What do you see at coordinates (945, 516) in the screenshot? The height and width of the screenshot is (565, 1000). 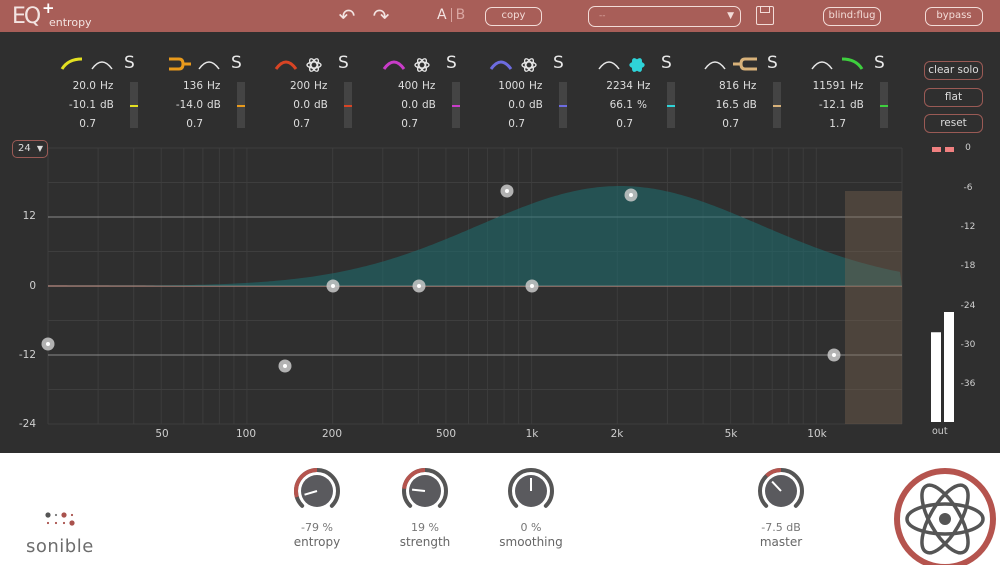 I see `entropy-learn-button` at bounding box center [945, 516].